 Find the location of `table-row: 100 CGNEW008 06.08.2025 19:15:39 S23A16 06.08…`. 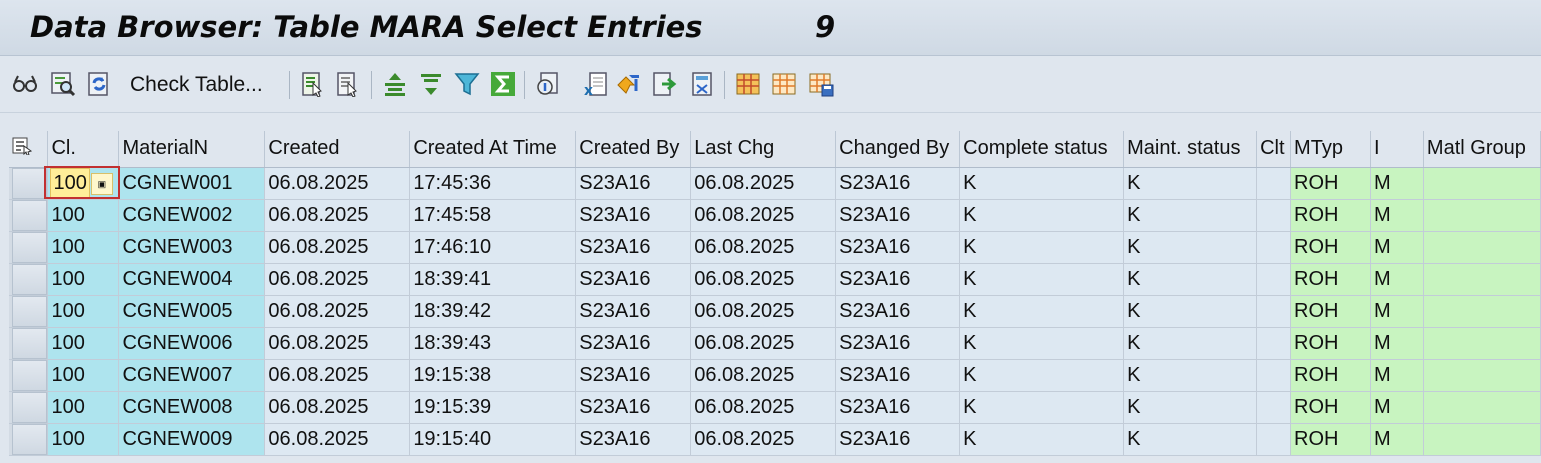

table-row: 100 CGNEW008 06.08.2025 19:15:39 S23A16 06.08… is located at coordinates (775, 407).